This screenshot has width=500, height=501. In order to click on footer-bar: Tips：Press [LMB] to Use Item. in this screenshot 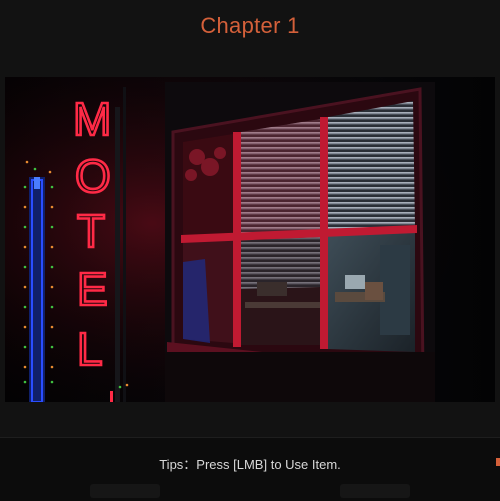, I will do `click(250, 469)`.